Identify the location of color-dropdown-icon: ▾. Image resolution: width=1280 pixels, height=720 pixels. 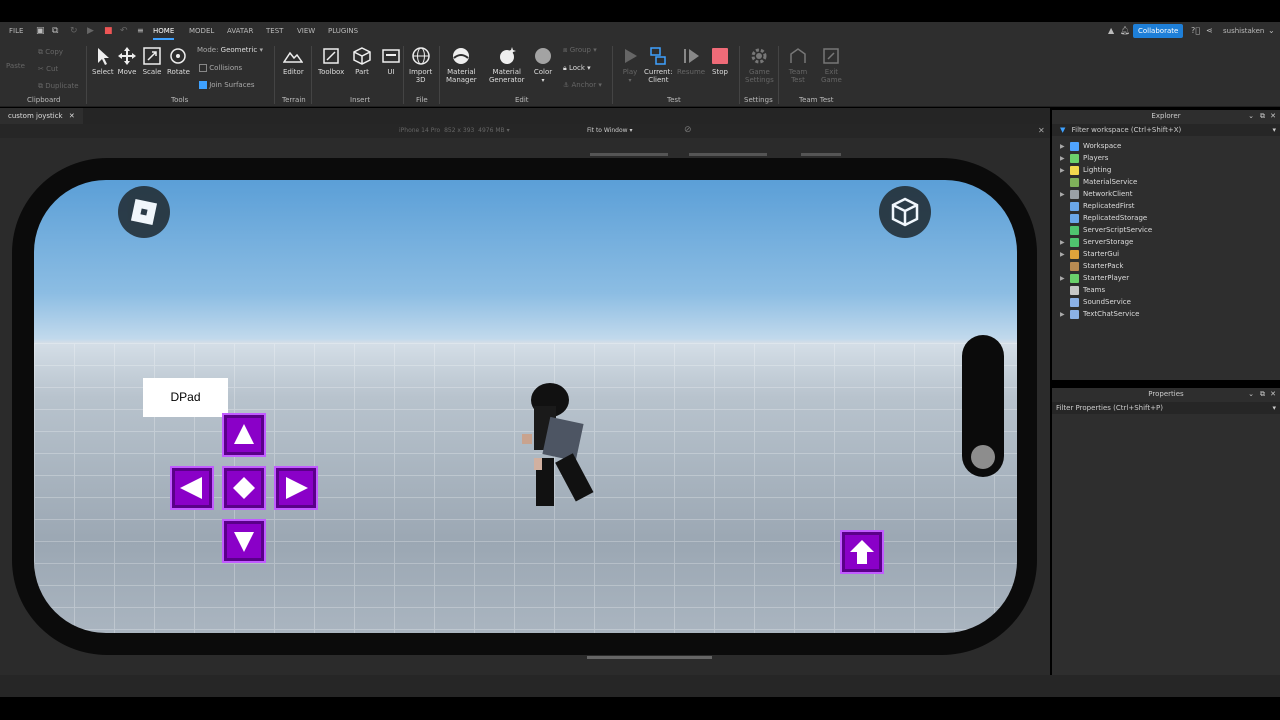
(542, 80).